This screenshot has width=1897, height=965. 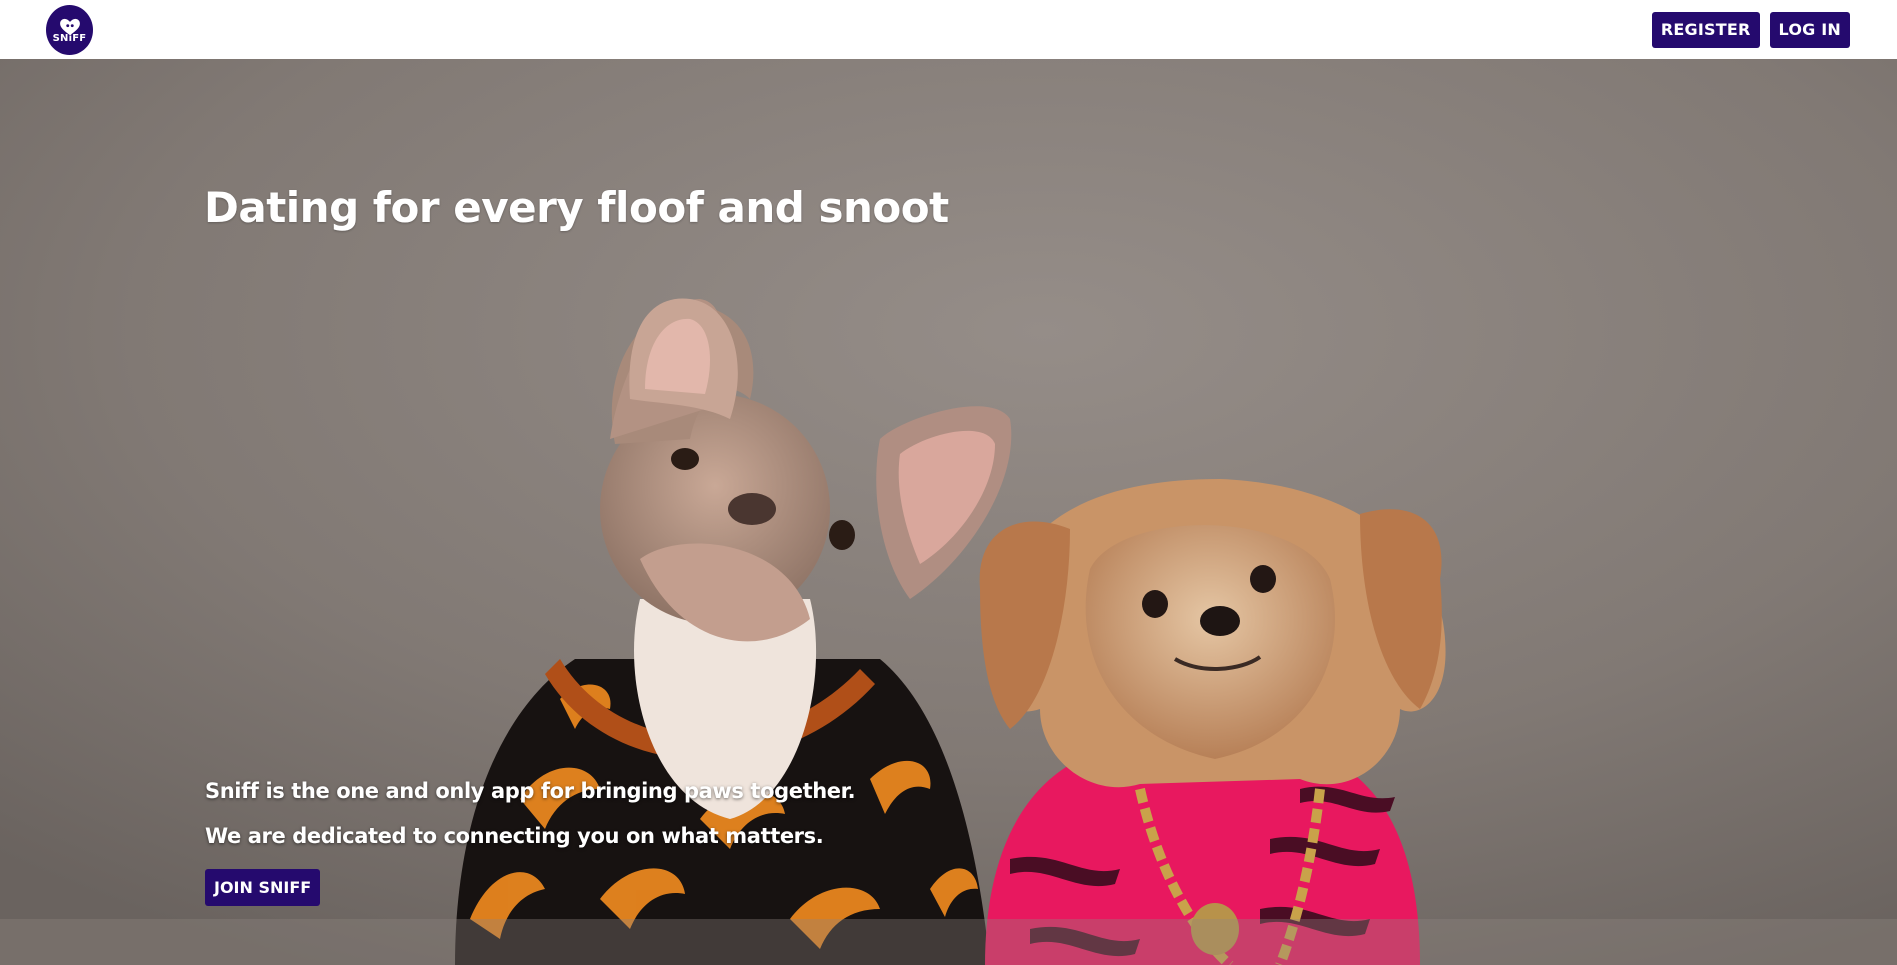 What do you see at coordinates (1705, 29) in the screenshot?
I see `register-button: REGISTER` at bounding box center [1705, 29].